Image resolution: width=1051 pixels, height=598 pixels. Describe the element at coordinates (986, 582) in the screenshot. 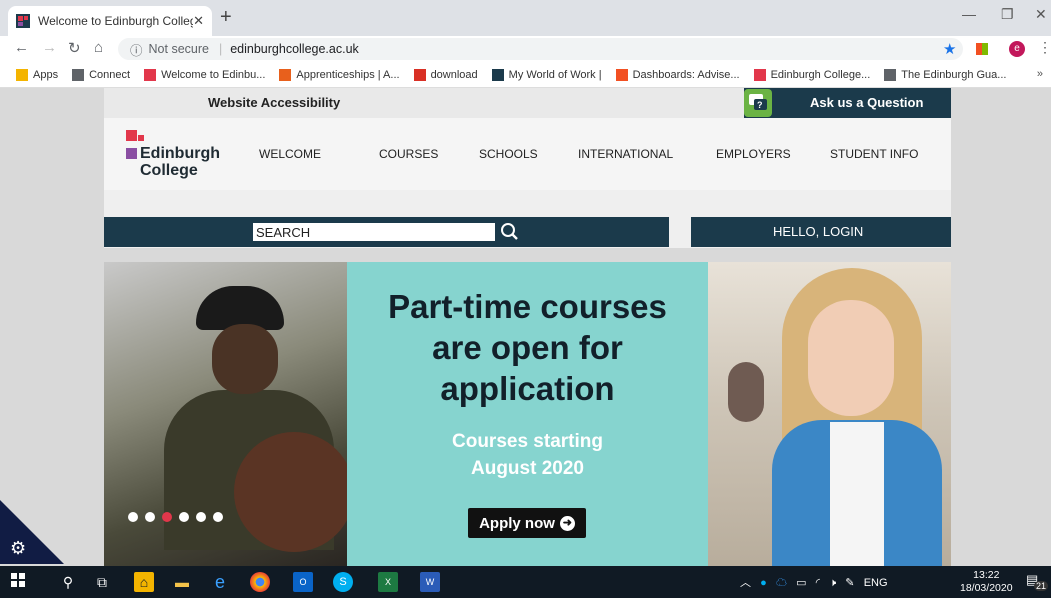

I see `clock: 13:22 18/03/2020` at that location.